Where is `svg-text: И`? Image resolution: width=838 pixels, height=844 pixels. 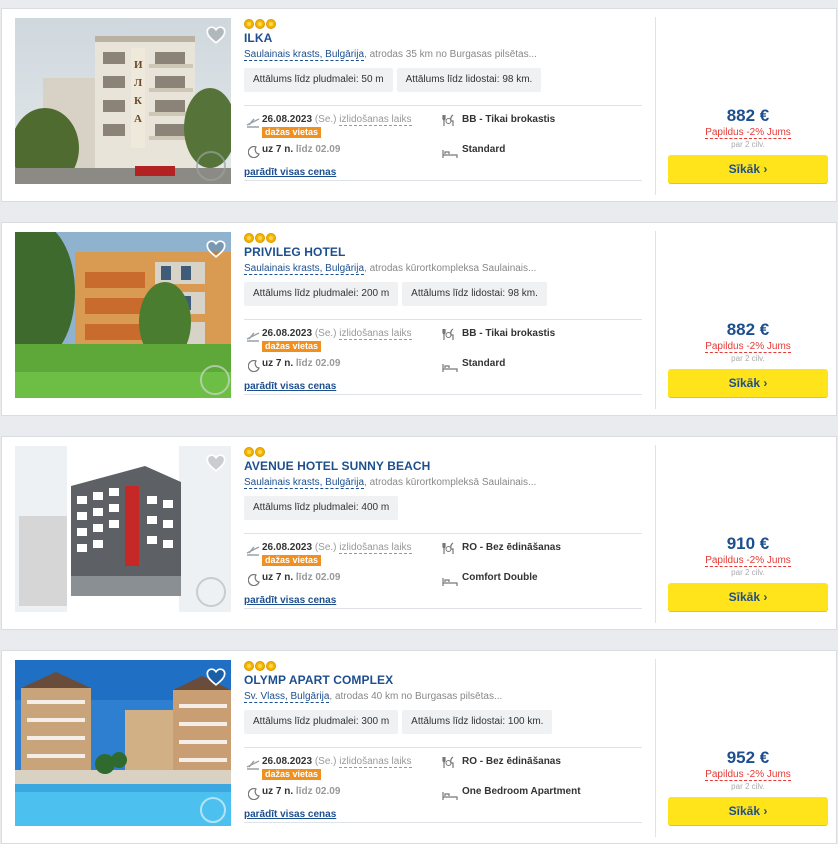
svg-text: И is located at coordinates (138, 65).